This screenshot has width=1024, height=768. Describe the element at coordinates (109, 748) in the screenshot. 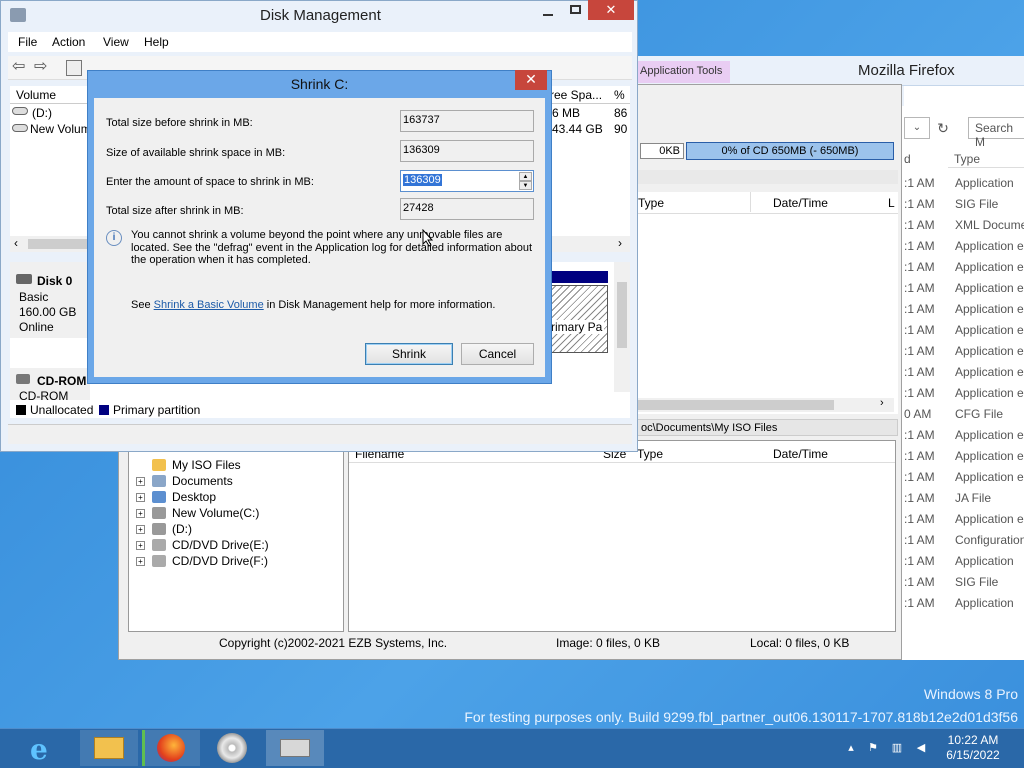

I see `file-explorer-icon` at that location.